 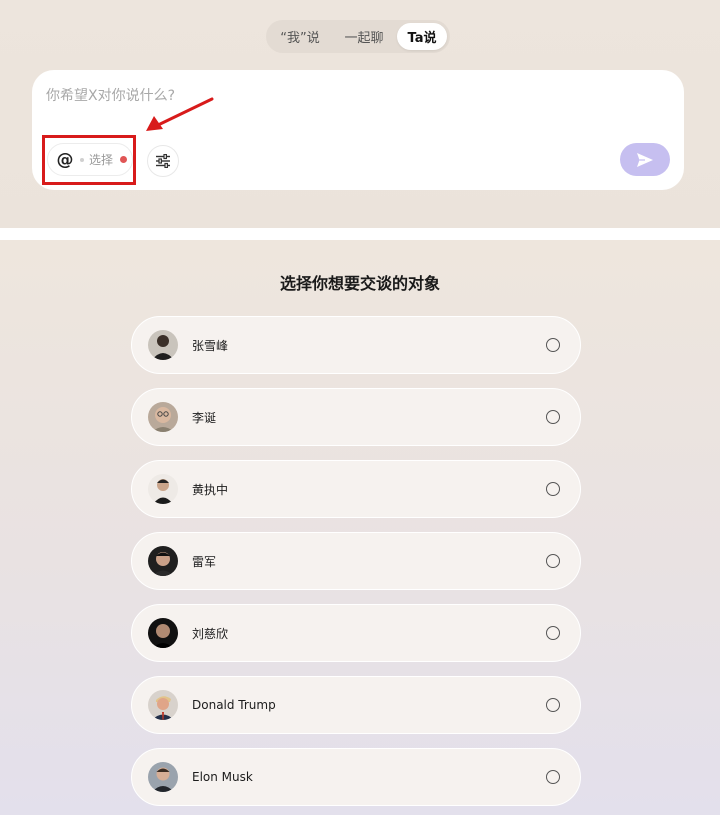 What do you see at coordinates (204, 561) in the screenshot?
I see `person-name: 雷军` at bounding box center [204, 561].